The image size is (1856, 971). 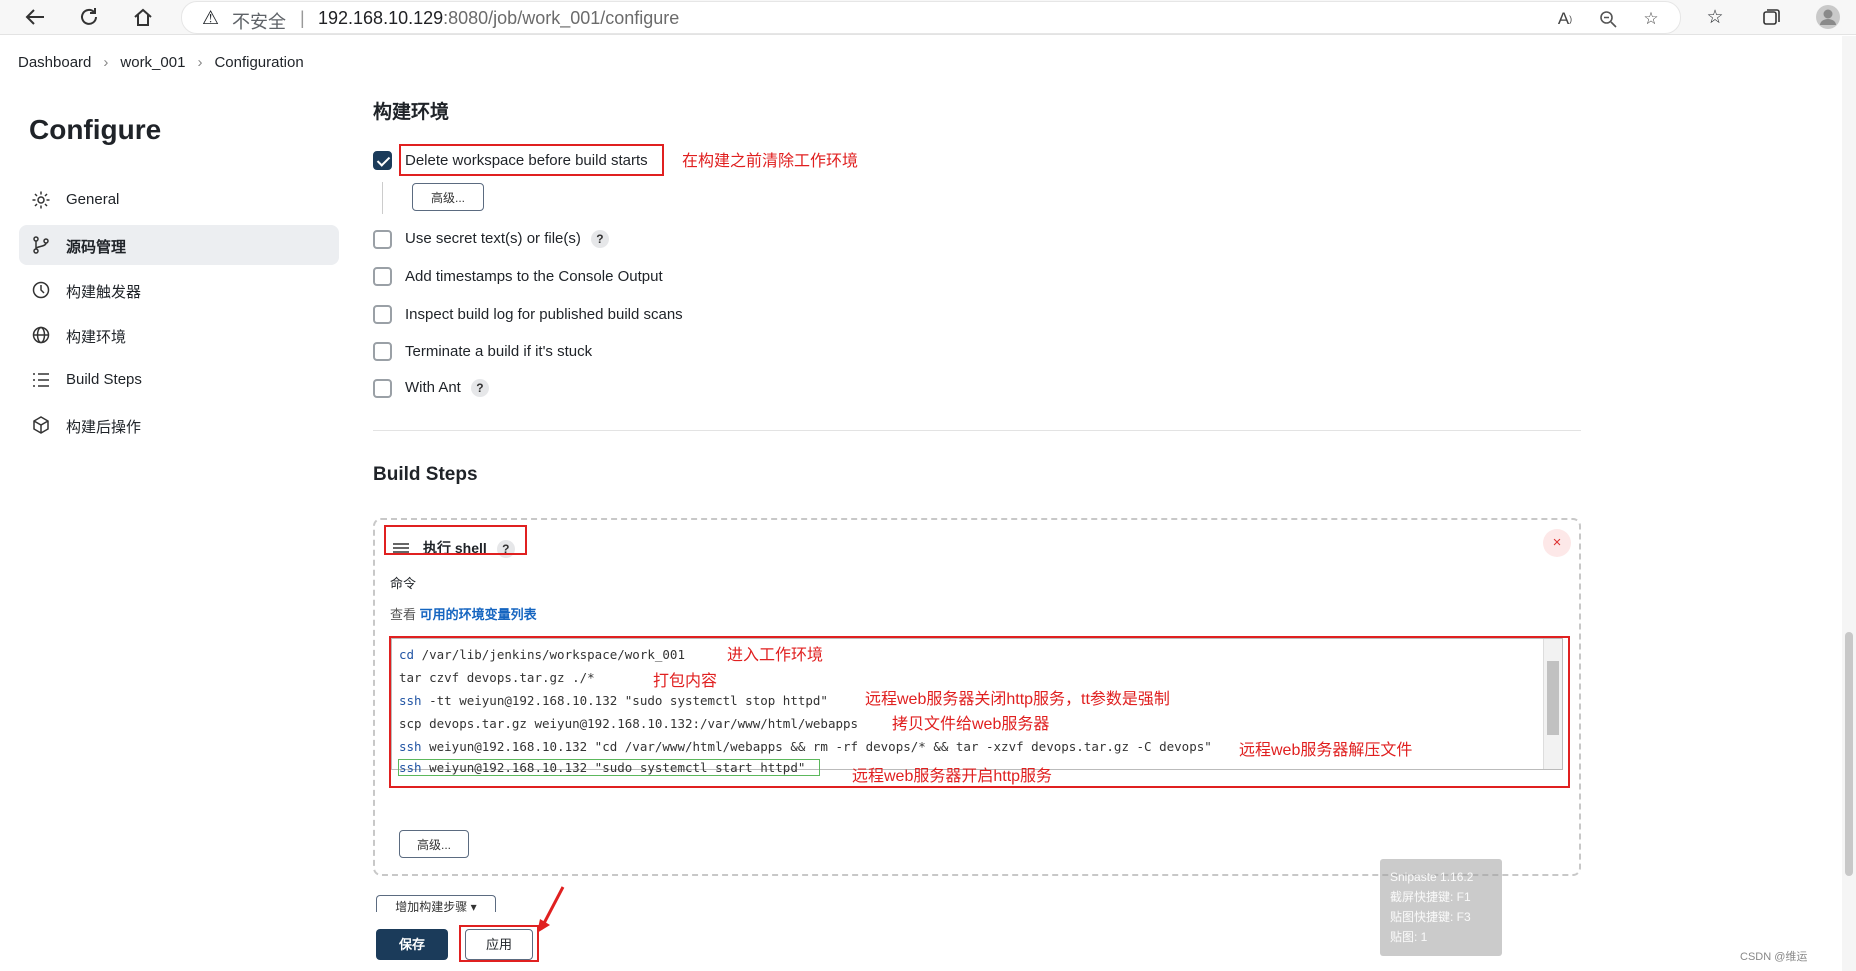 I want to click on annotation-line5: 远程web服务器解压文件, so click(x=1326, y=750).